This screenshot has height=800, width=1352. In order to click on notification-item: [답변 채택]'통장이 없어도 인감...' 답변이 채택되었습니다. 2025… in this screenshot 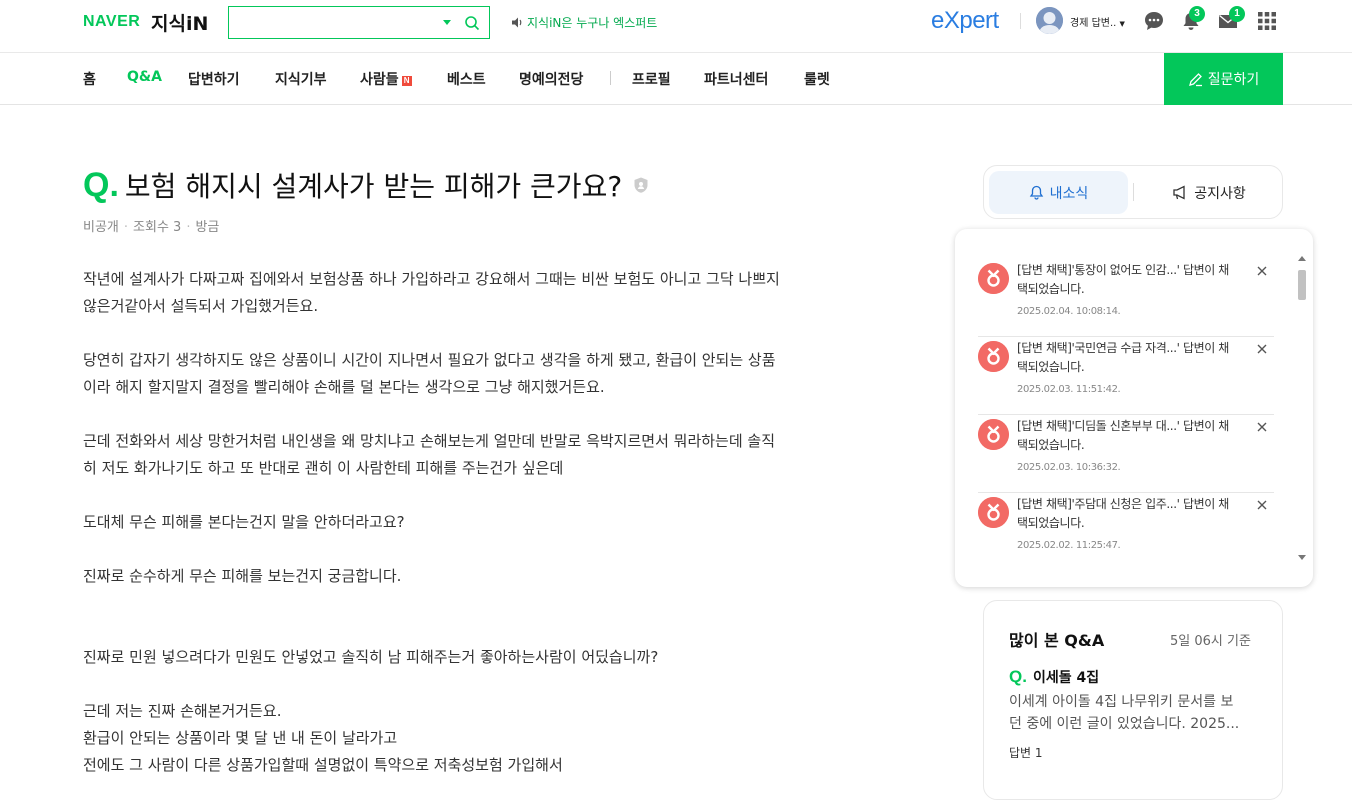, I will do `click(1126, 298)`.